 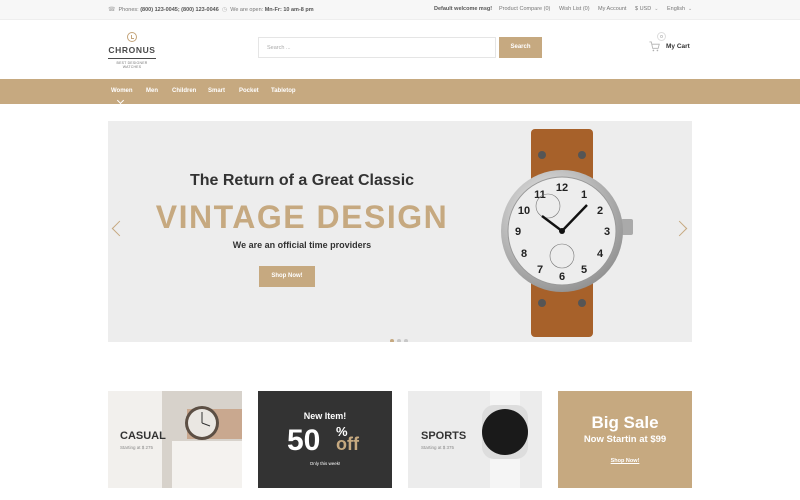 What do you see at coordinates (676, 9) in the screenshot?
I see `language-value: English` at bounding box center [676, 9].